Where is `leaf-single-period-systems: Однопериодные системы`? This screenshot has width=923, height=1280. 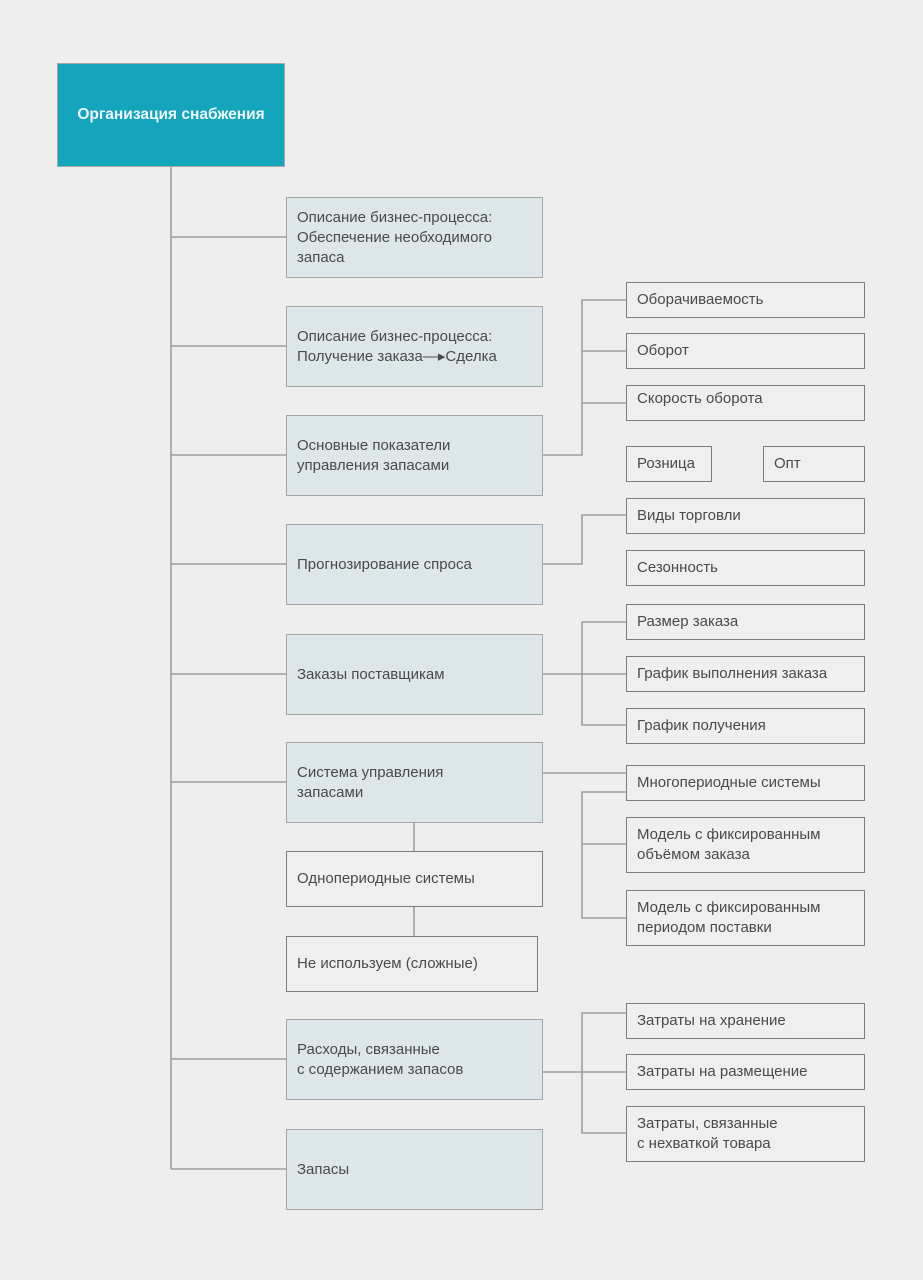 leaf-single-period-systems: Однопериодные системы is located at coordinates (414, 879).